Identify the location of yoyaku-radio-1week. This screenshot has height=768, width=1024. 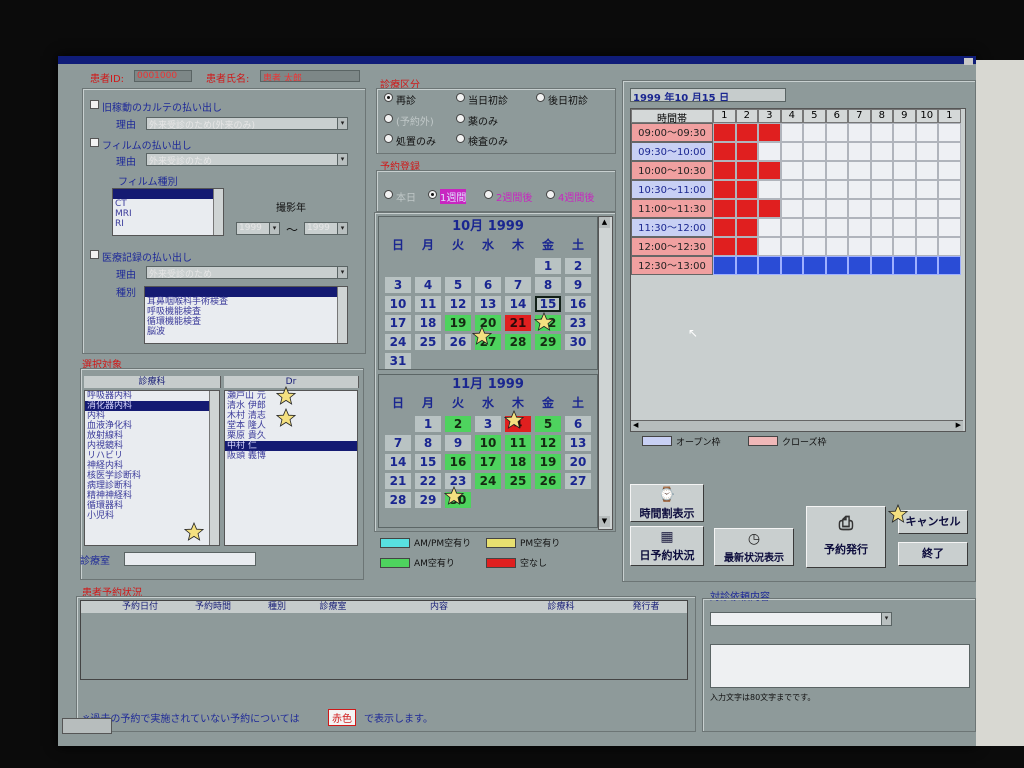
(432, 194).